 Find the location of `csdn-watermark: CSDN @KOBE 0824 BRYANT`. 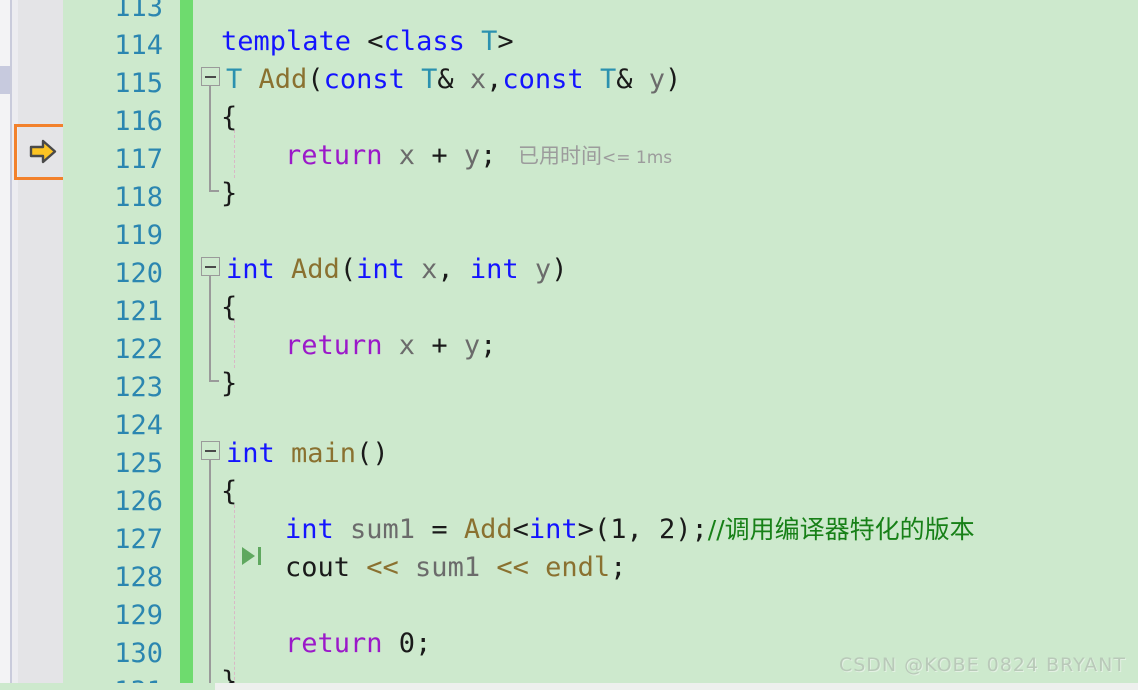

csdn-watermark: CSDN @KOBE 0824 BRYANT is located at coordinates (982, 665).